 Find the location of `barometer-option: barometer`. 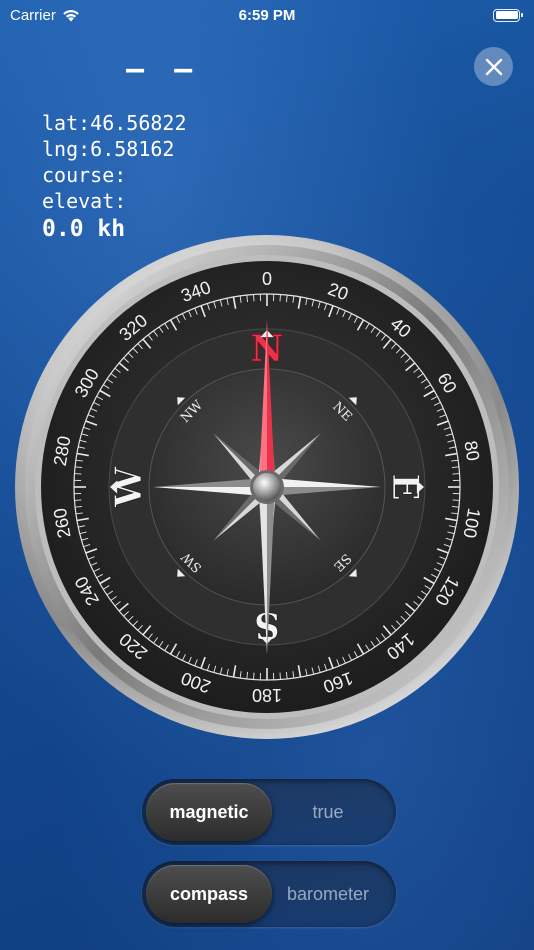

barometer-option: barometer is located at coordinates (328, 894).